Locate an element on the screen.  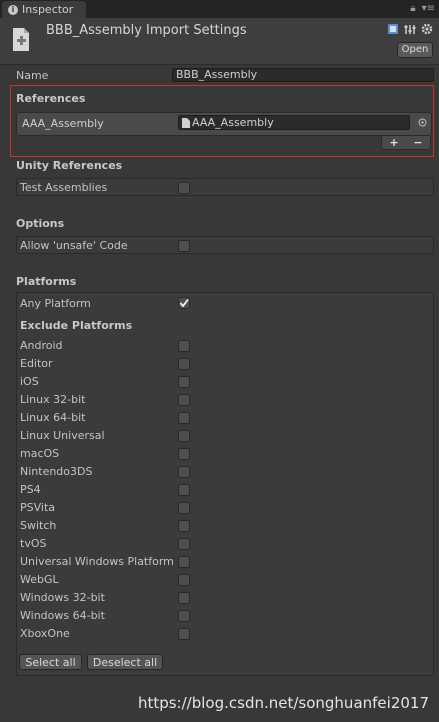
remove-reference-button: − is located at coordinates (417, 142).